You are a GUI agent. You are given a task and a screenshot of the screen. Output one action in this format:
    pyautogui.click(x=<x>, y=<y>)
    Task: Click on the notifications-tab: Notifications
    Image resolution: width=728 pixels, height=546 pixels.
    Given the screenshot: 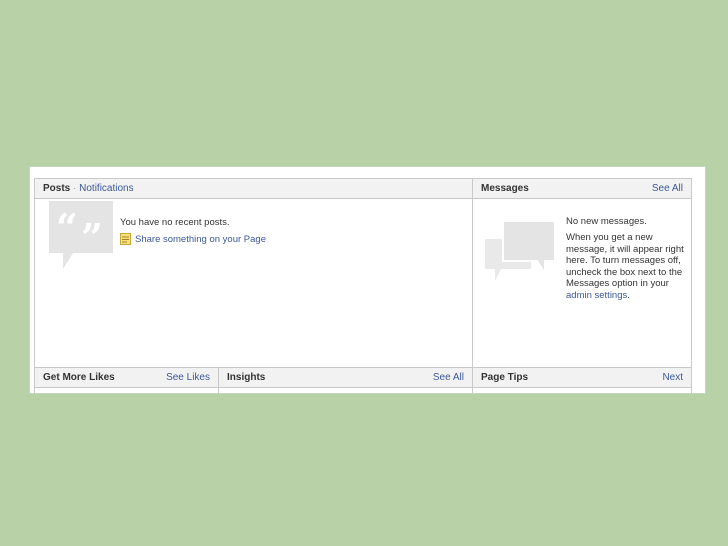 What is the action you would take?
    pyautogui.click(x=106, y=188)
    